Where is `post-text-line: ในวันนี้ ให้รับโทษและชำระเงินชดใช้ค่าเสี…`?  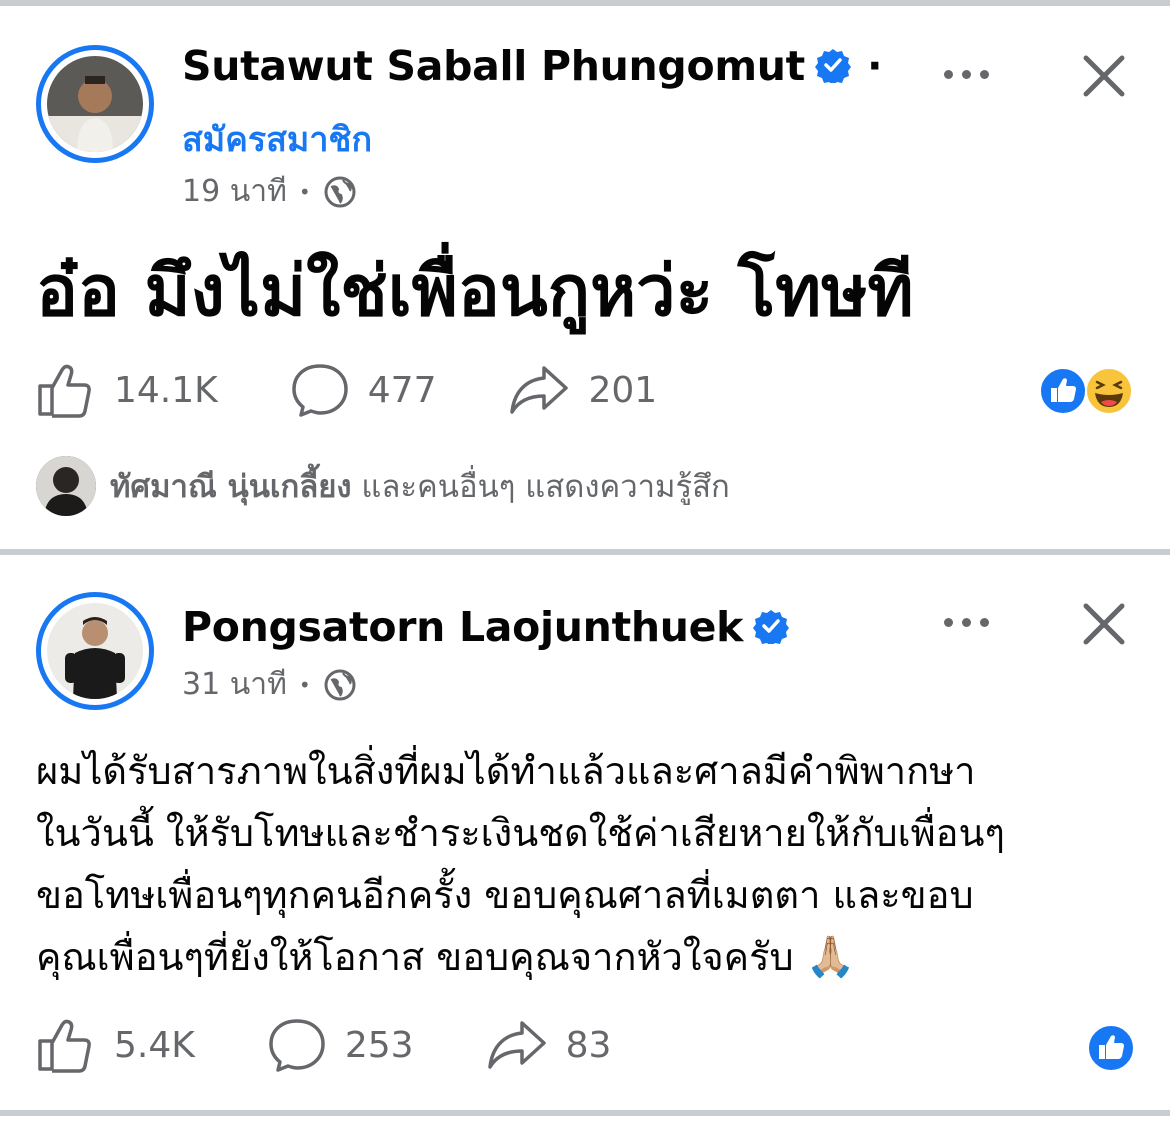
post-text-line: ในวันนี้ ให้รับโทษและชำระเงินชดใช้ค่าเสี… is located at coordinates (520, 833).